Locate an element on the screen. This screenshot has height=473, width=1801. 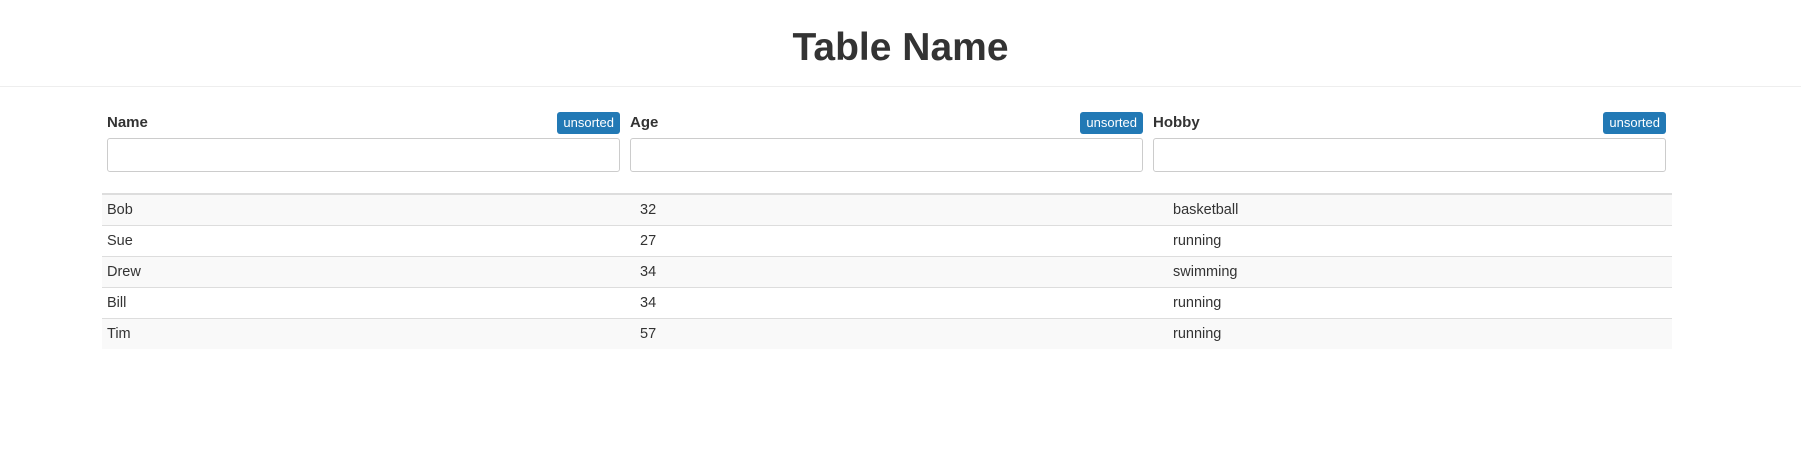
filter-input-hobby is located at coordinates (1409, 155).